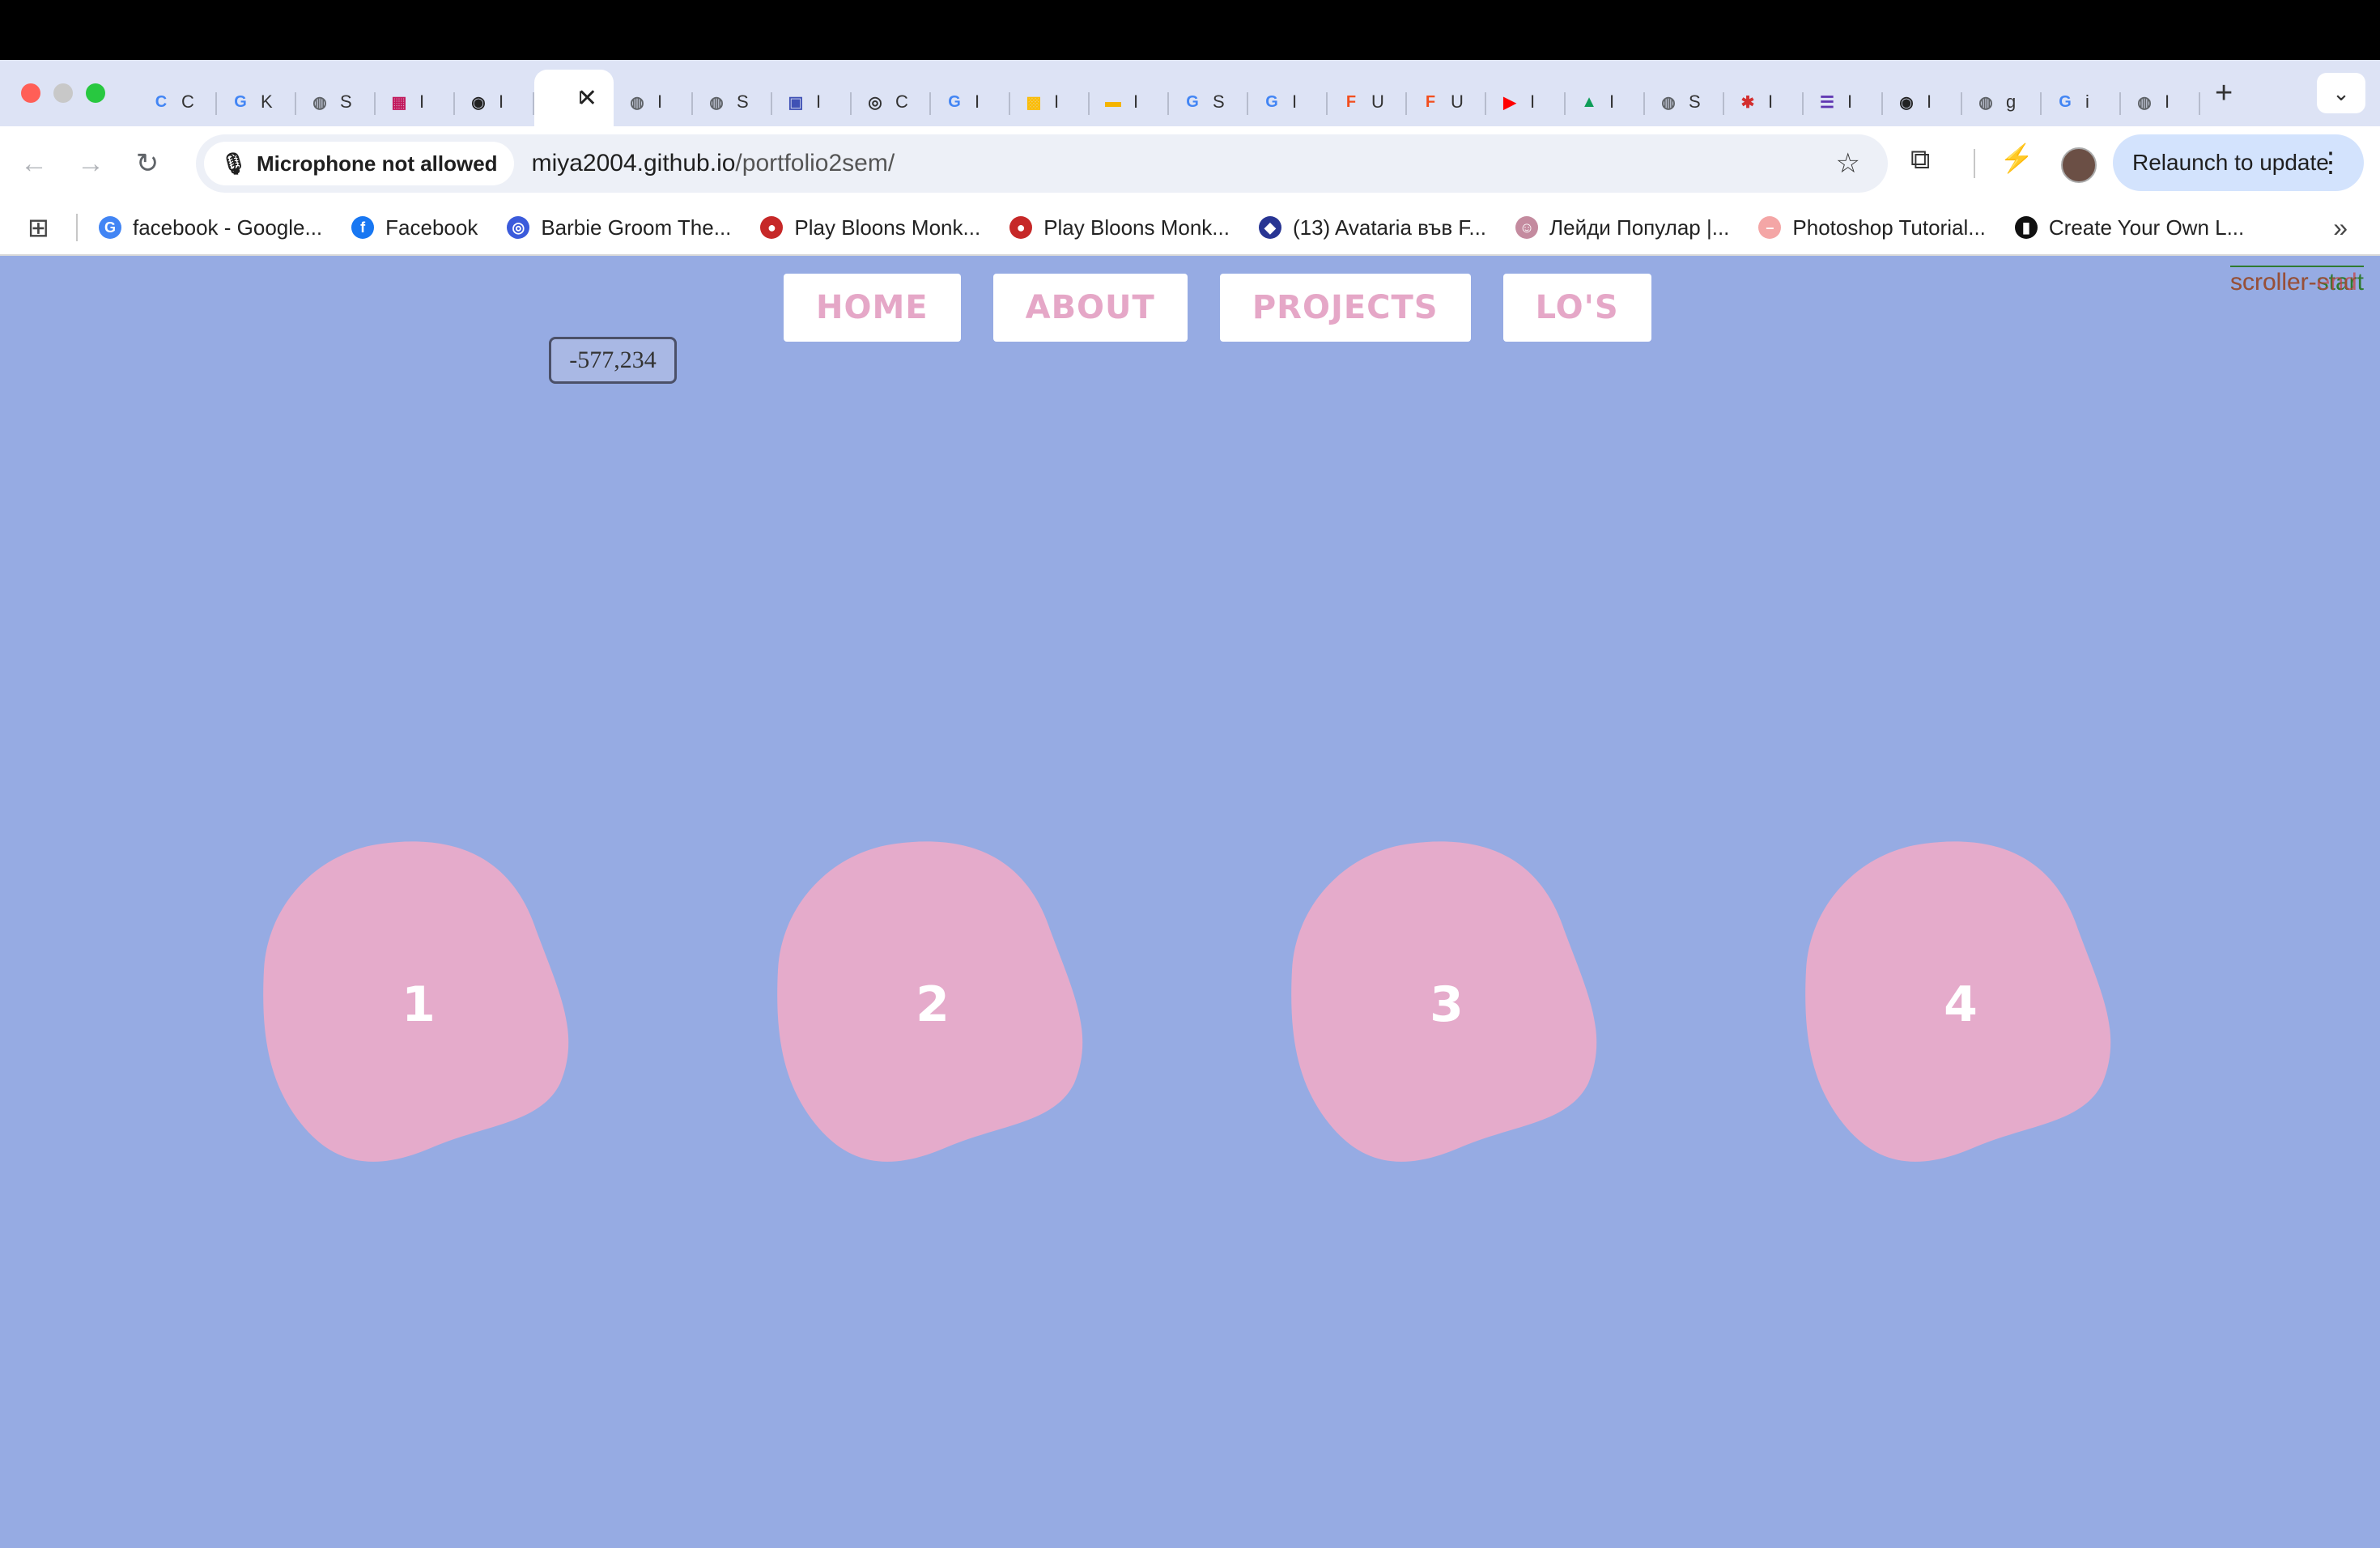  Describe the element at coordinates (2341, 228) in the screenshot. I see `more-bookmarks-chevron-icon: »` at that location.